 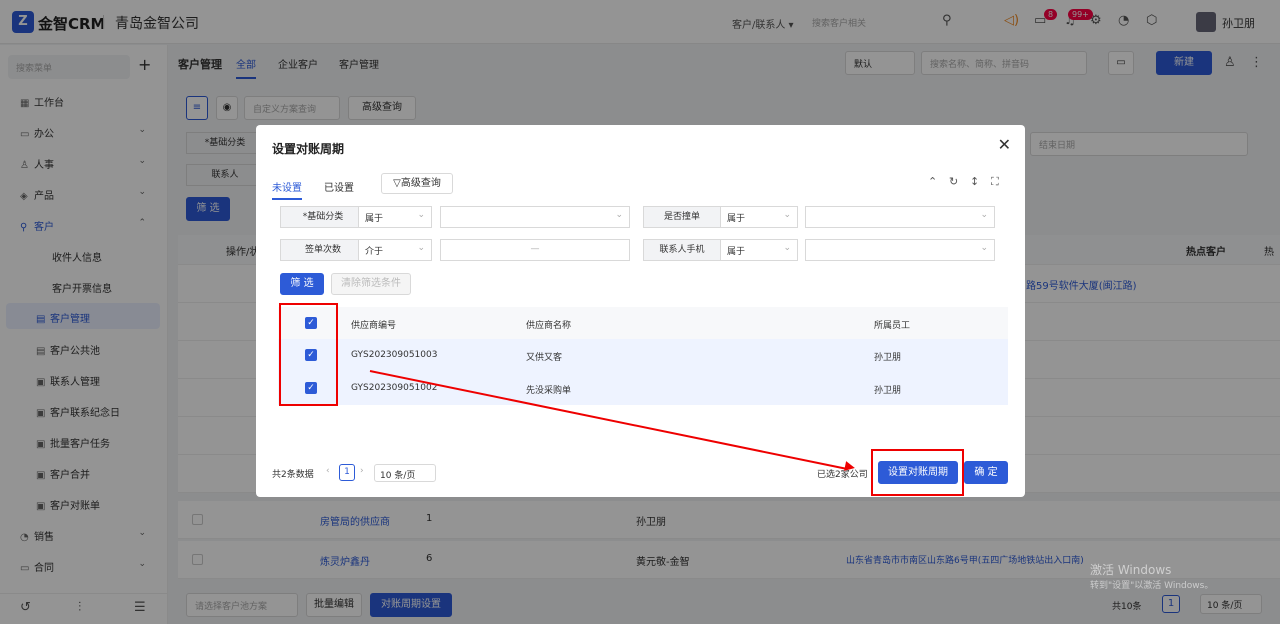 I want to click on fullscreen-icon: ⛶, so click(x=995, y=182).